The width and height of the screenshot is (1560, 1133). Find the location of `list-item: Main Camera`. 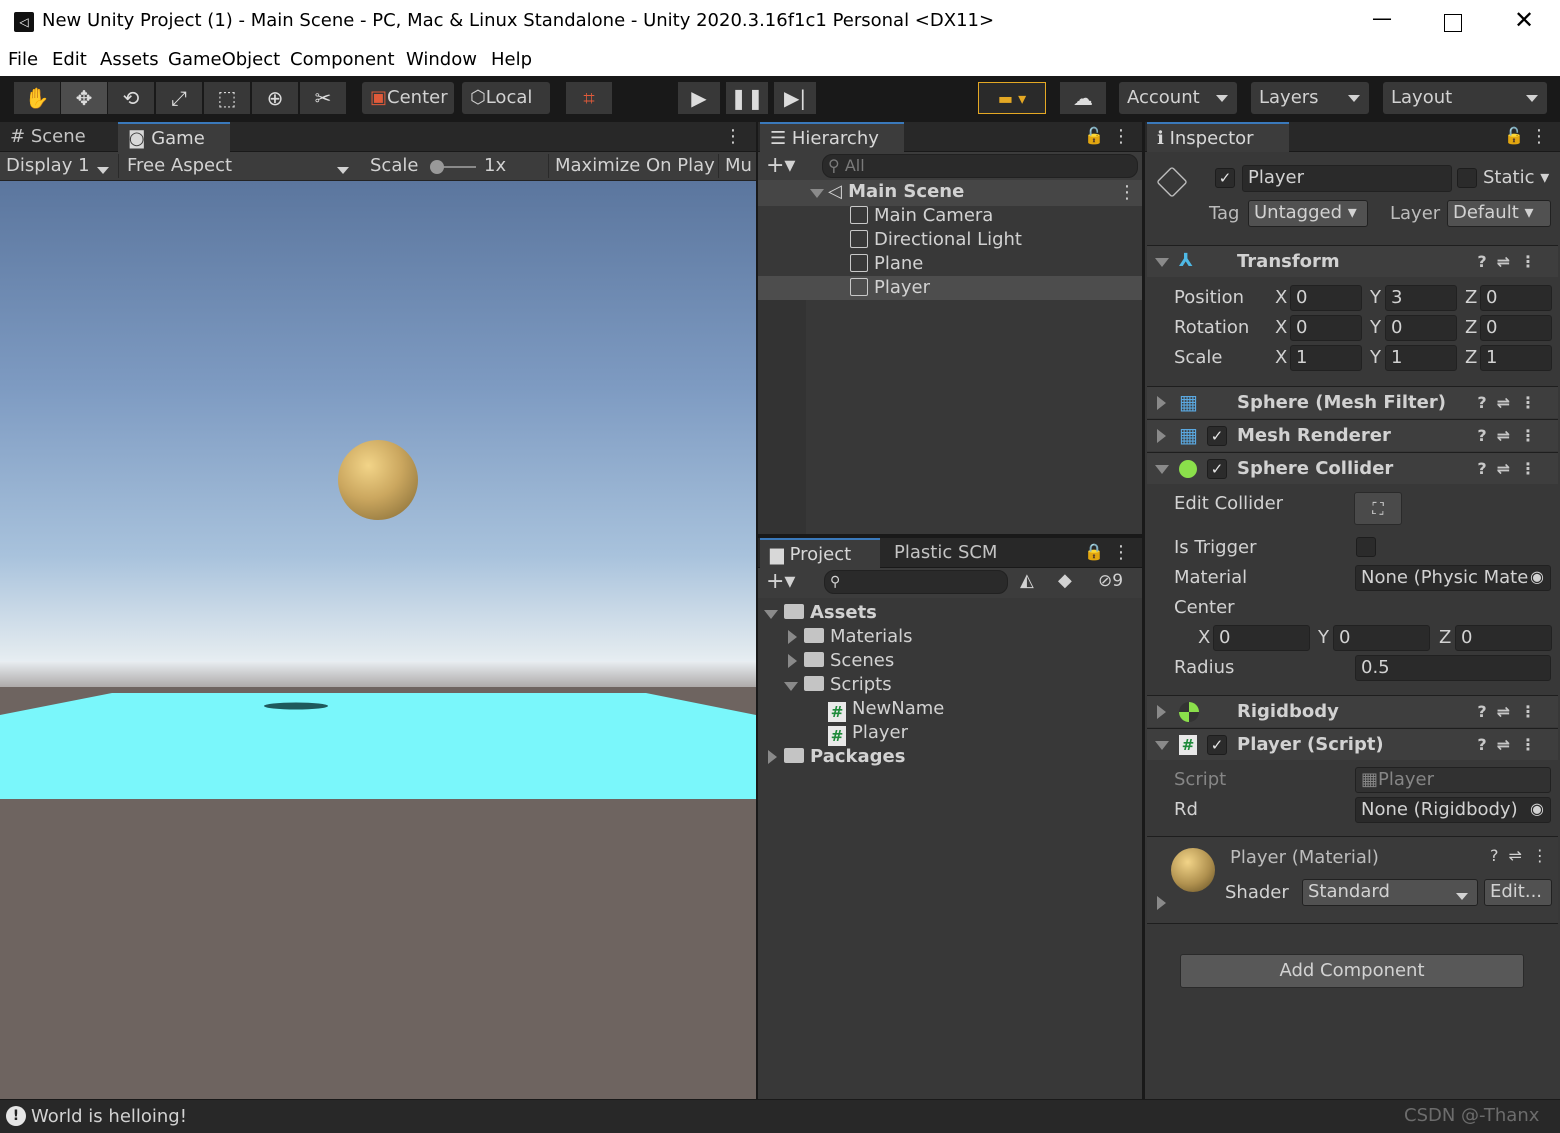

list-item: Main Camera is located at coordinates (921, 216).